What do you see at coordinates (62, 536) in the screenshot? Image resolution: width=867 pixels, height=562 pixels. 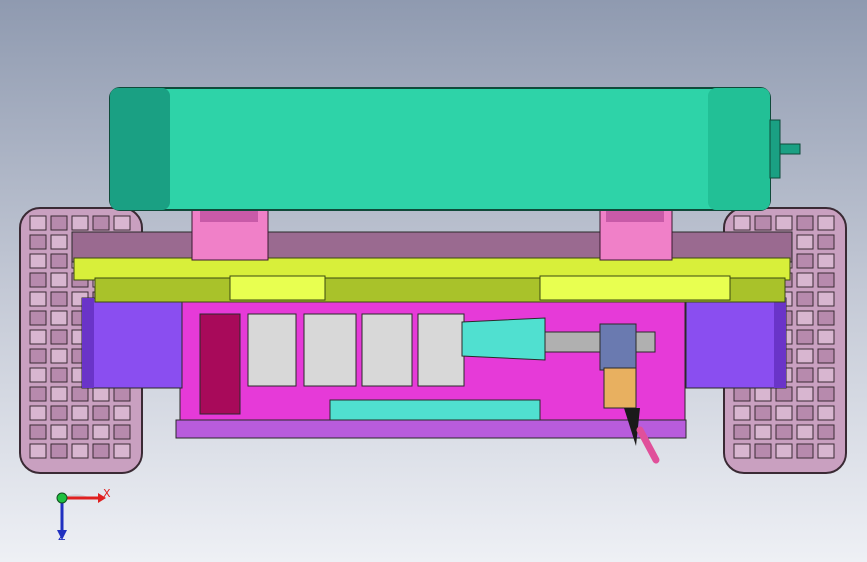 I see `z-axis-label: Z` at bounding box center [62, 536].